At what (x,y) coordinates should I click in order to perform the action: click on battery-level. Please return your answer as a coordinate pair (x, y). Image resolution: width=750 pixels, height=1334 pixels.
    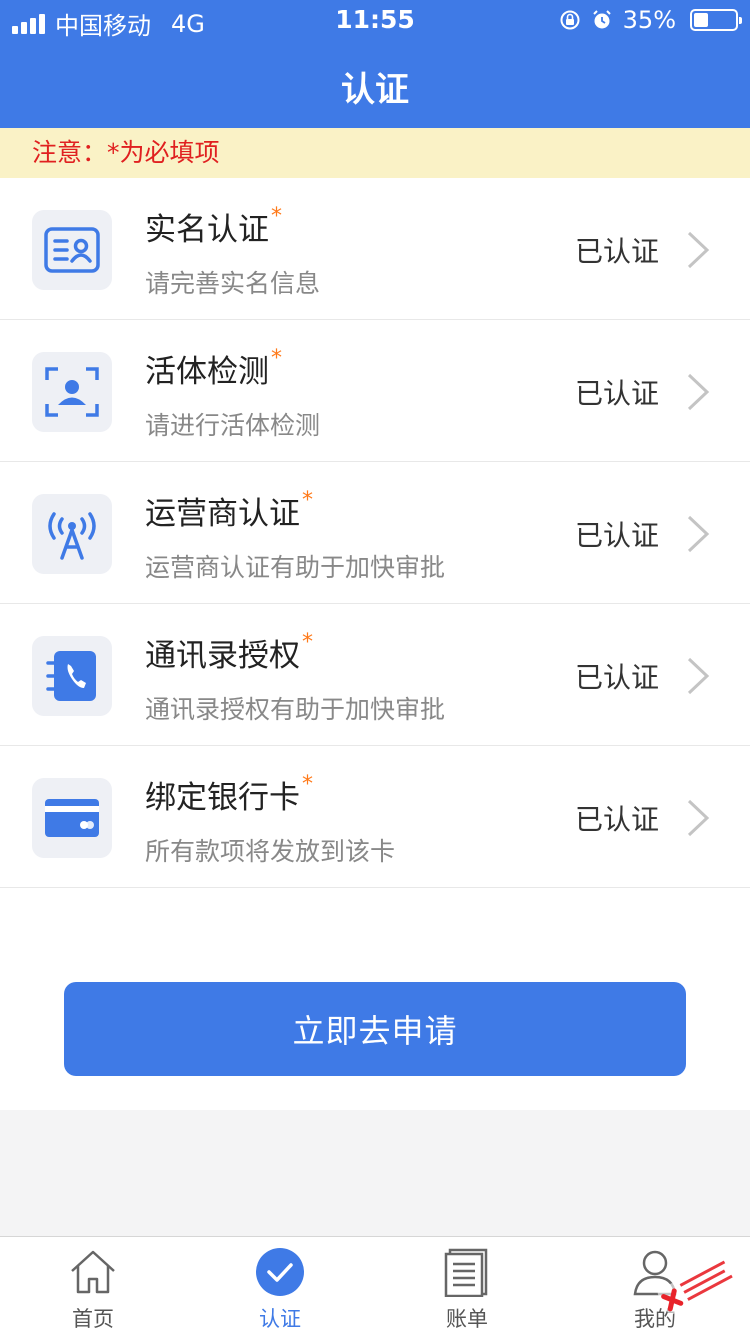
    Looking at the image, I should click on (701, 20).